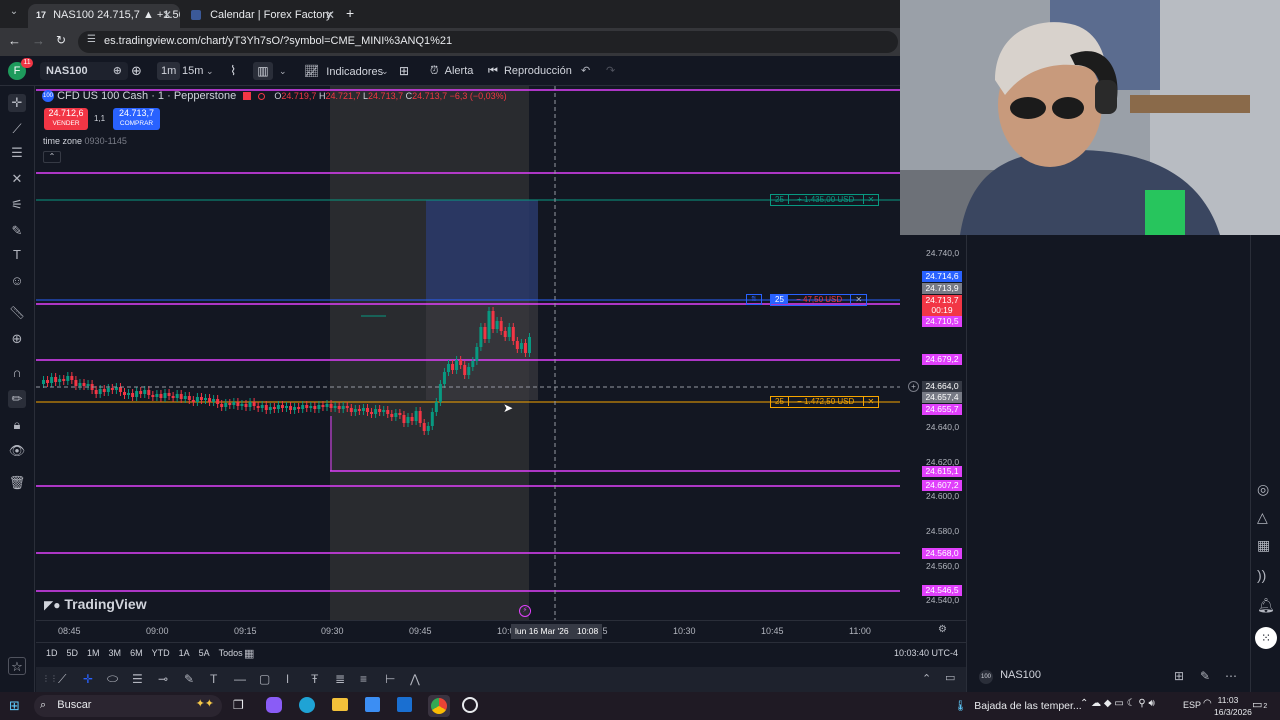 The image size is (1280, 720). Describe the element at coordinates (470, 705) in the screenshot. I see `app-icon` at that location.